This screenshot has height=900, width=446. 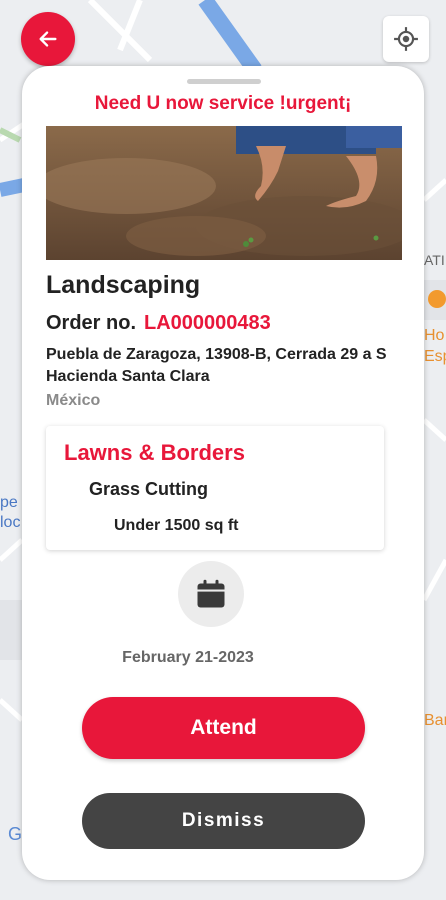 I want to click on map-label: G, so click(x=15, y=834).